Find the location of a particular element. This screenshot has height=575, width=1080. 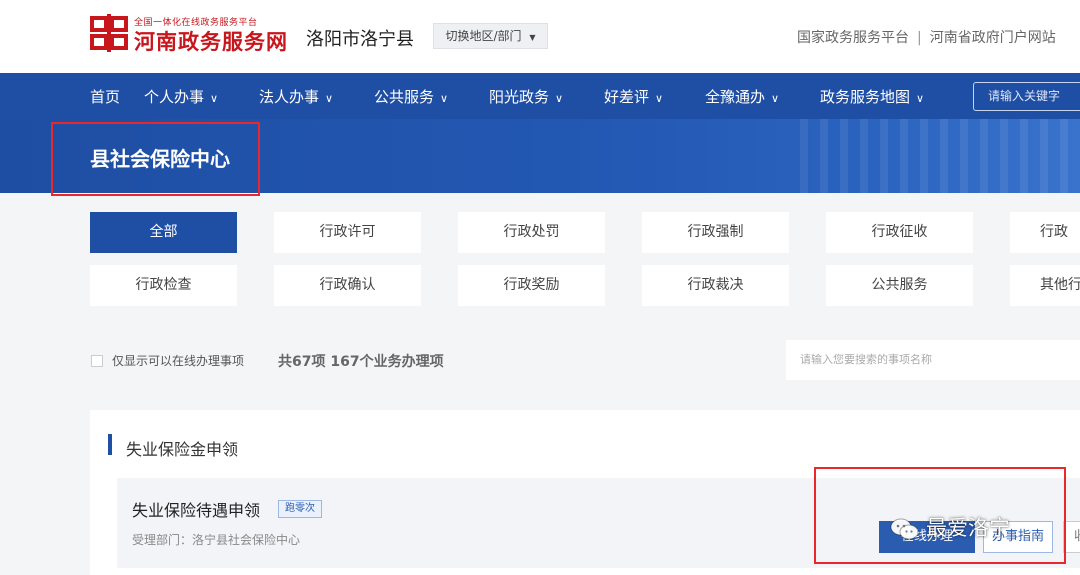

nav-item-rating: 好差评 ∨ is located at coordinates (633, 96).